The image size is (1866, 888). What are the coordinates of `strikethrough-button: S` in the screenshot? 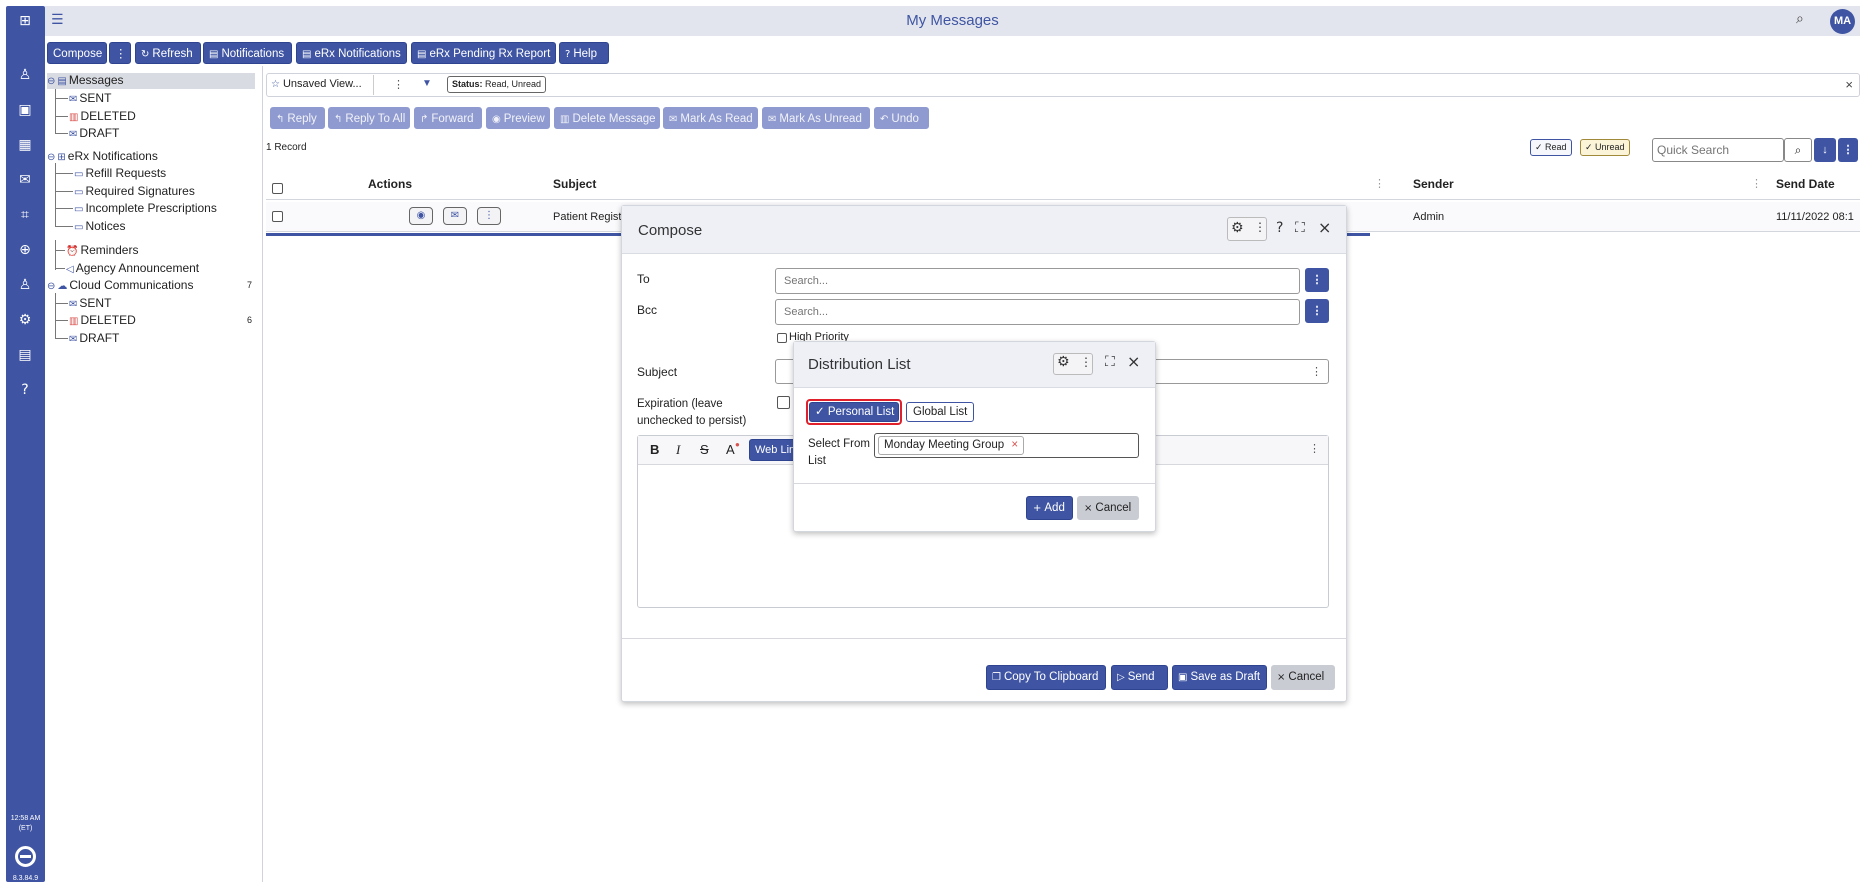 It's located at (704, 449).